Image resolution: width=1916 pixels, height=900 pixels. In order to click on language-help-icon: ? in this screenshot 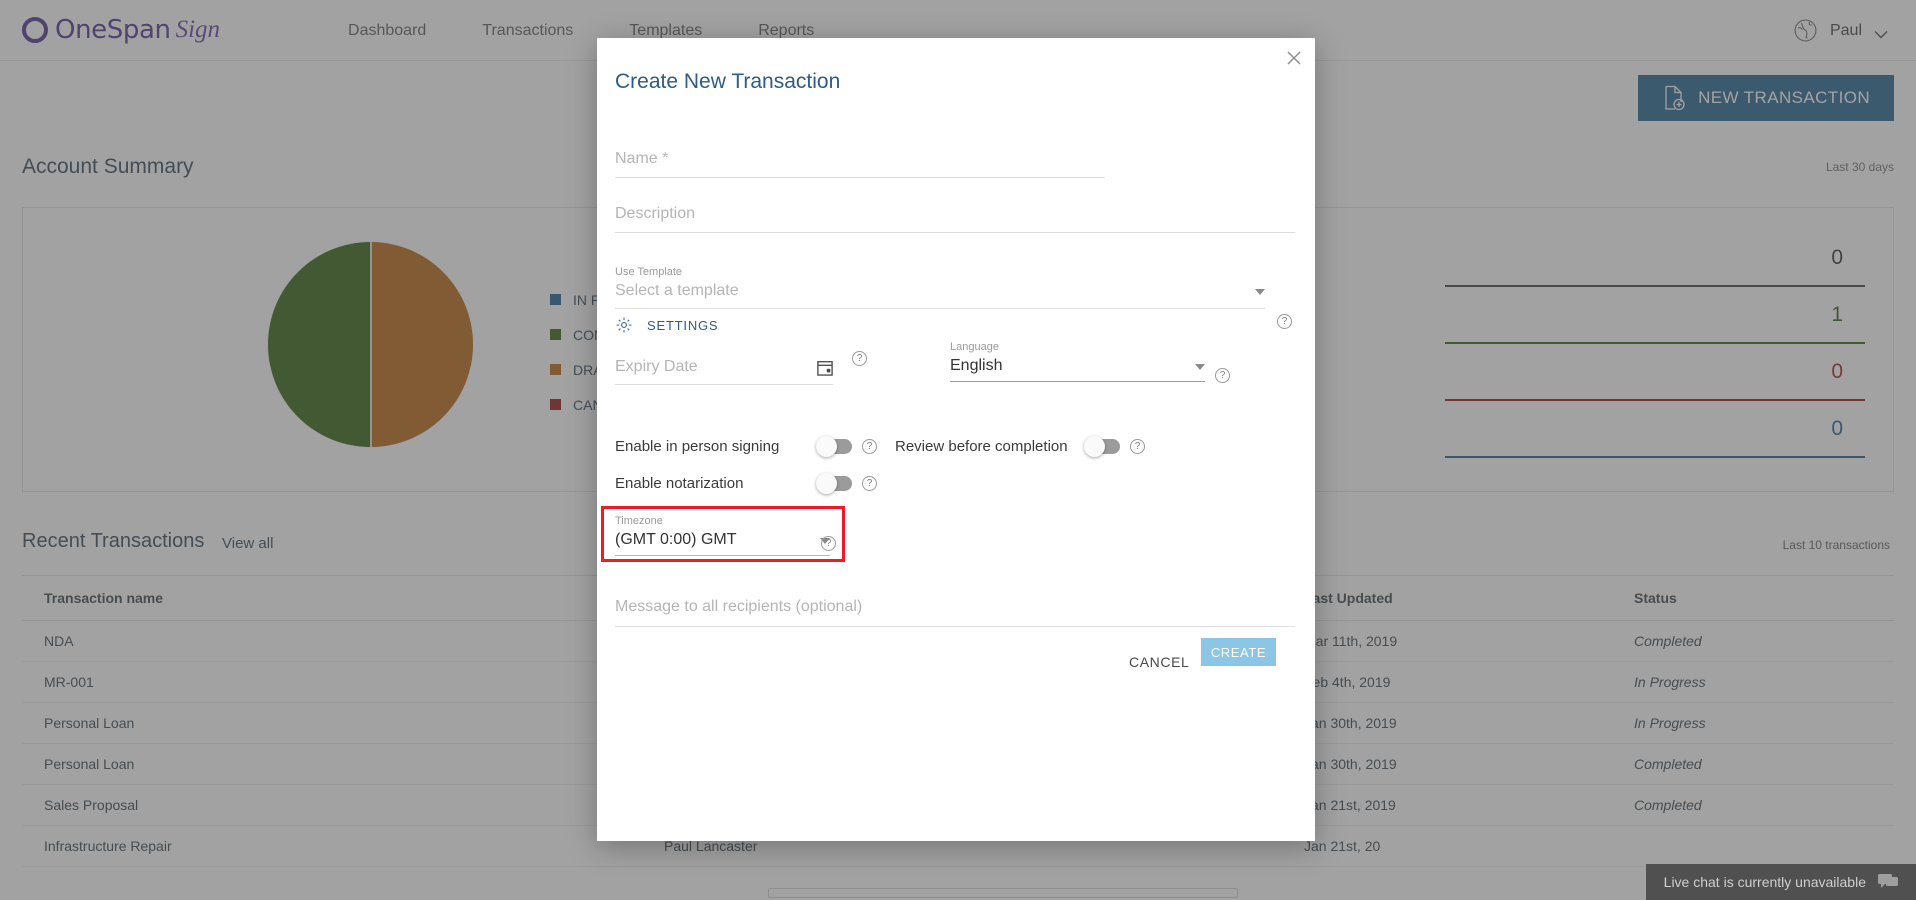, I will do `click(1222, 375)`.